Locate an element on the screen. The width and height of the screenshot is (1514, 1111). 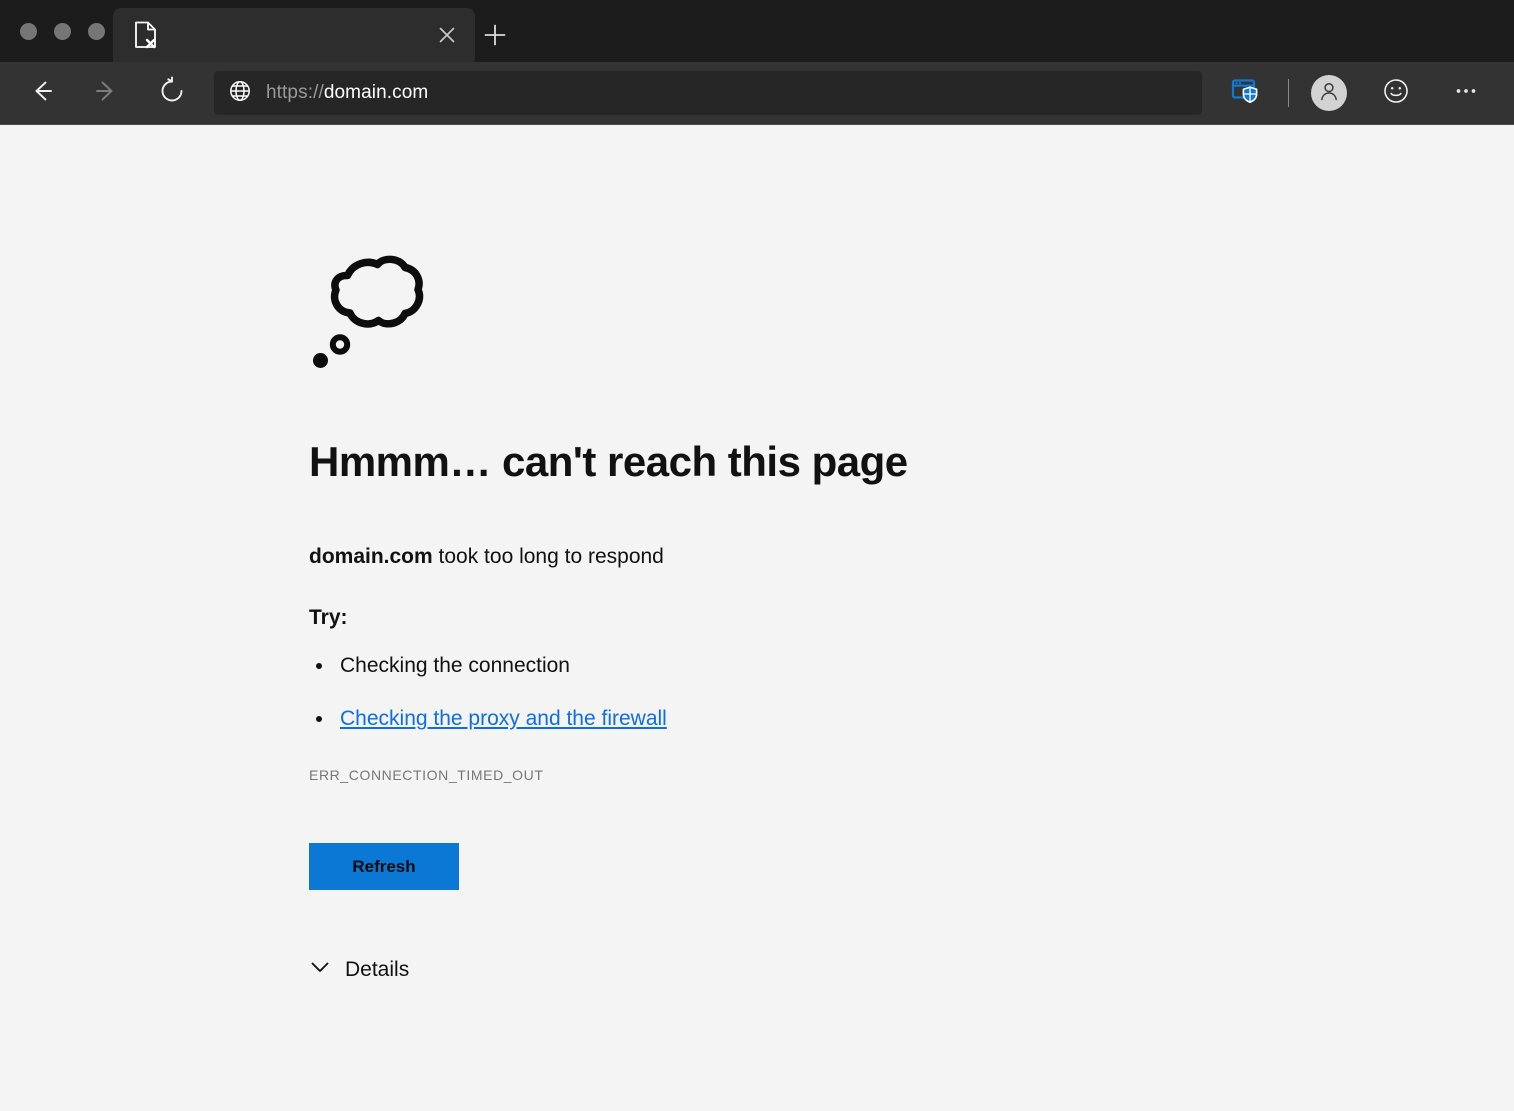
defender-application-guard-icon is located at coordinates (1245, 93).